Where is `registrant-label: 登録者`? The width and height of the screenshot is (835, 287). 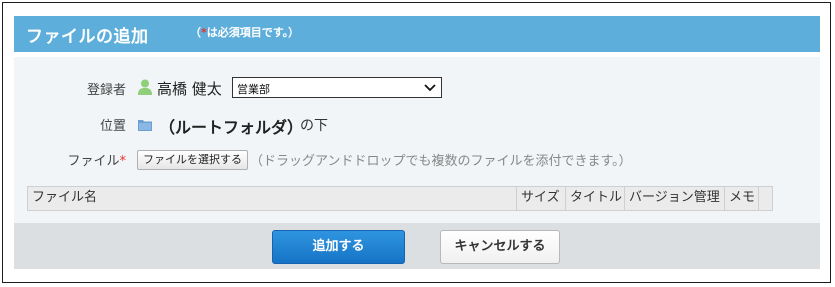 registrant-label: 登録者 is located at coordinates (106, 90).